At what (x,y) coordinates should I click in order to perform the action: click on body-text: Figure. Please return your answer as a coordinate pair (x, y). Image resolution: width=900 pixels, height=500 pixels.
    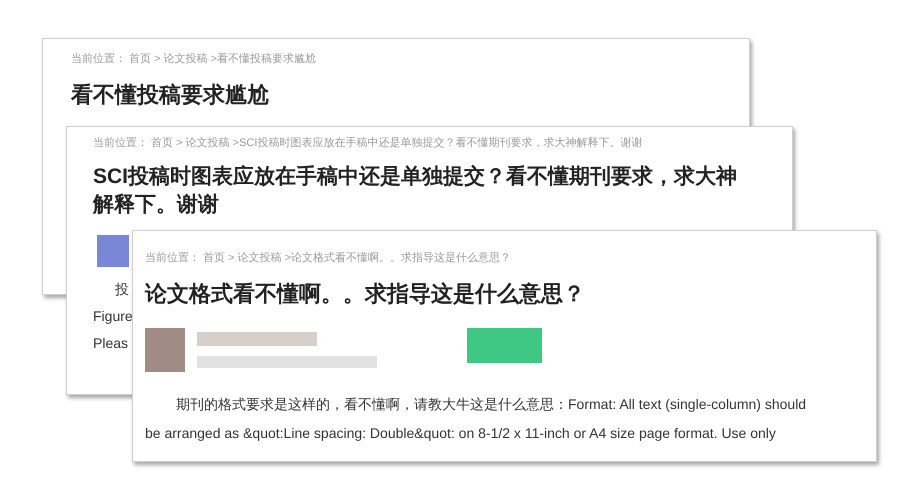
    Looking at the image, I should click on (113, 316).